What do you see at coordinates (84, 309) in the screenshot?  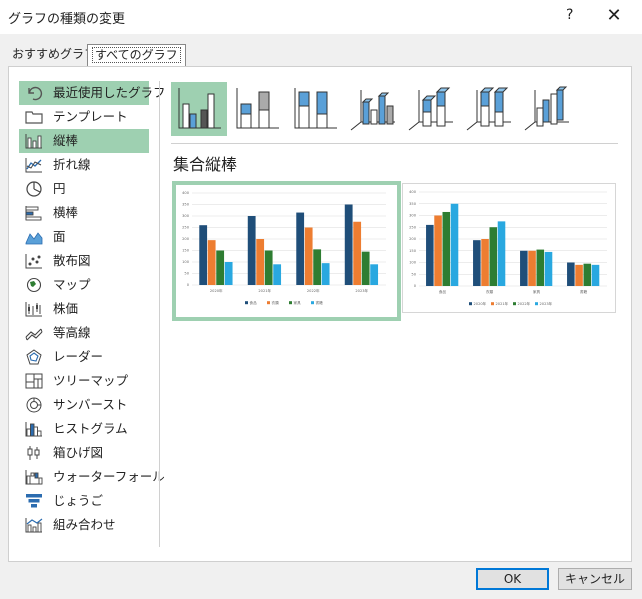 I see `sidebar-item-stock: 株価` at bounding box center [84, 309].